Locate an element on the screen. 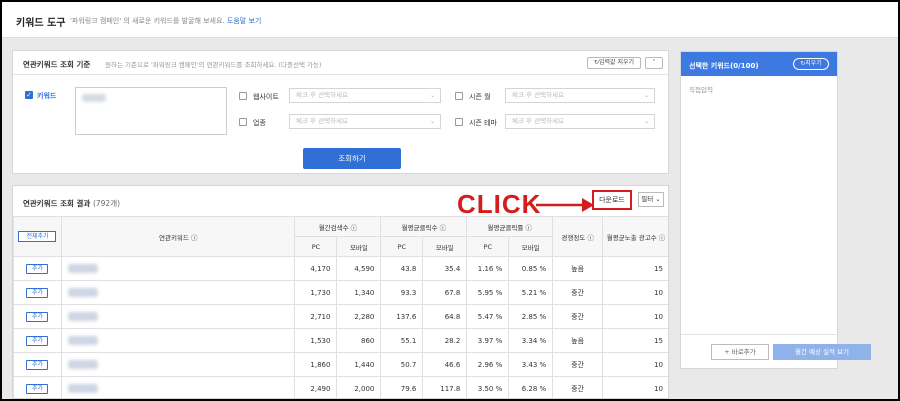  clear-button: ↻지우기 is located at coordinates (811, 64).